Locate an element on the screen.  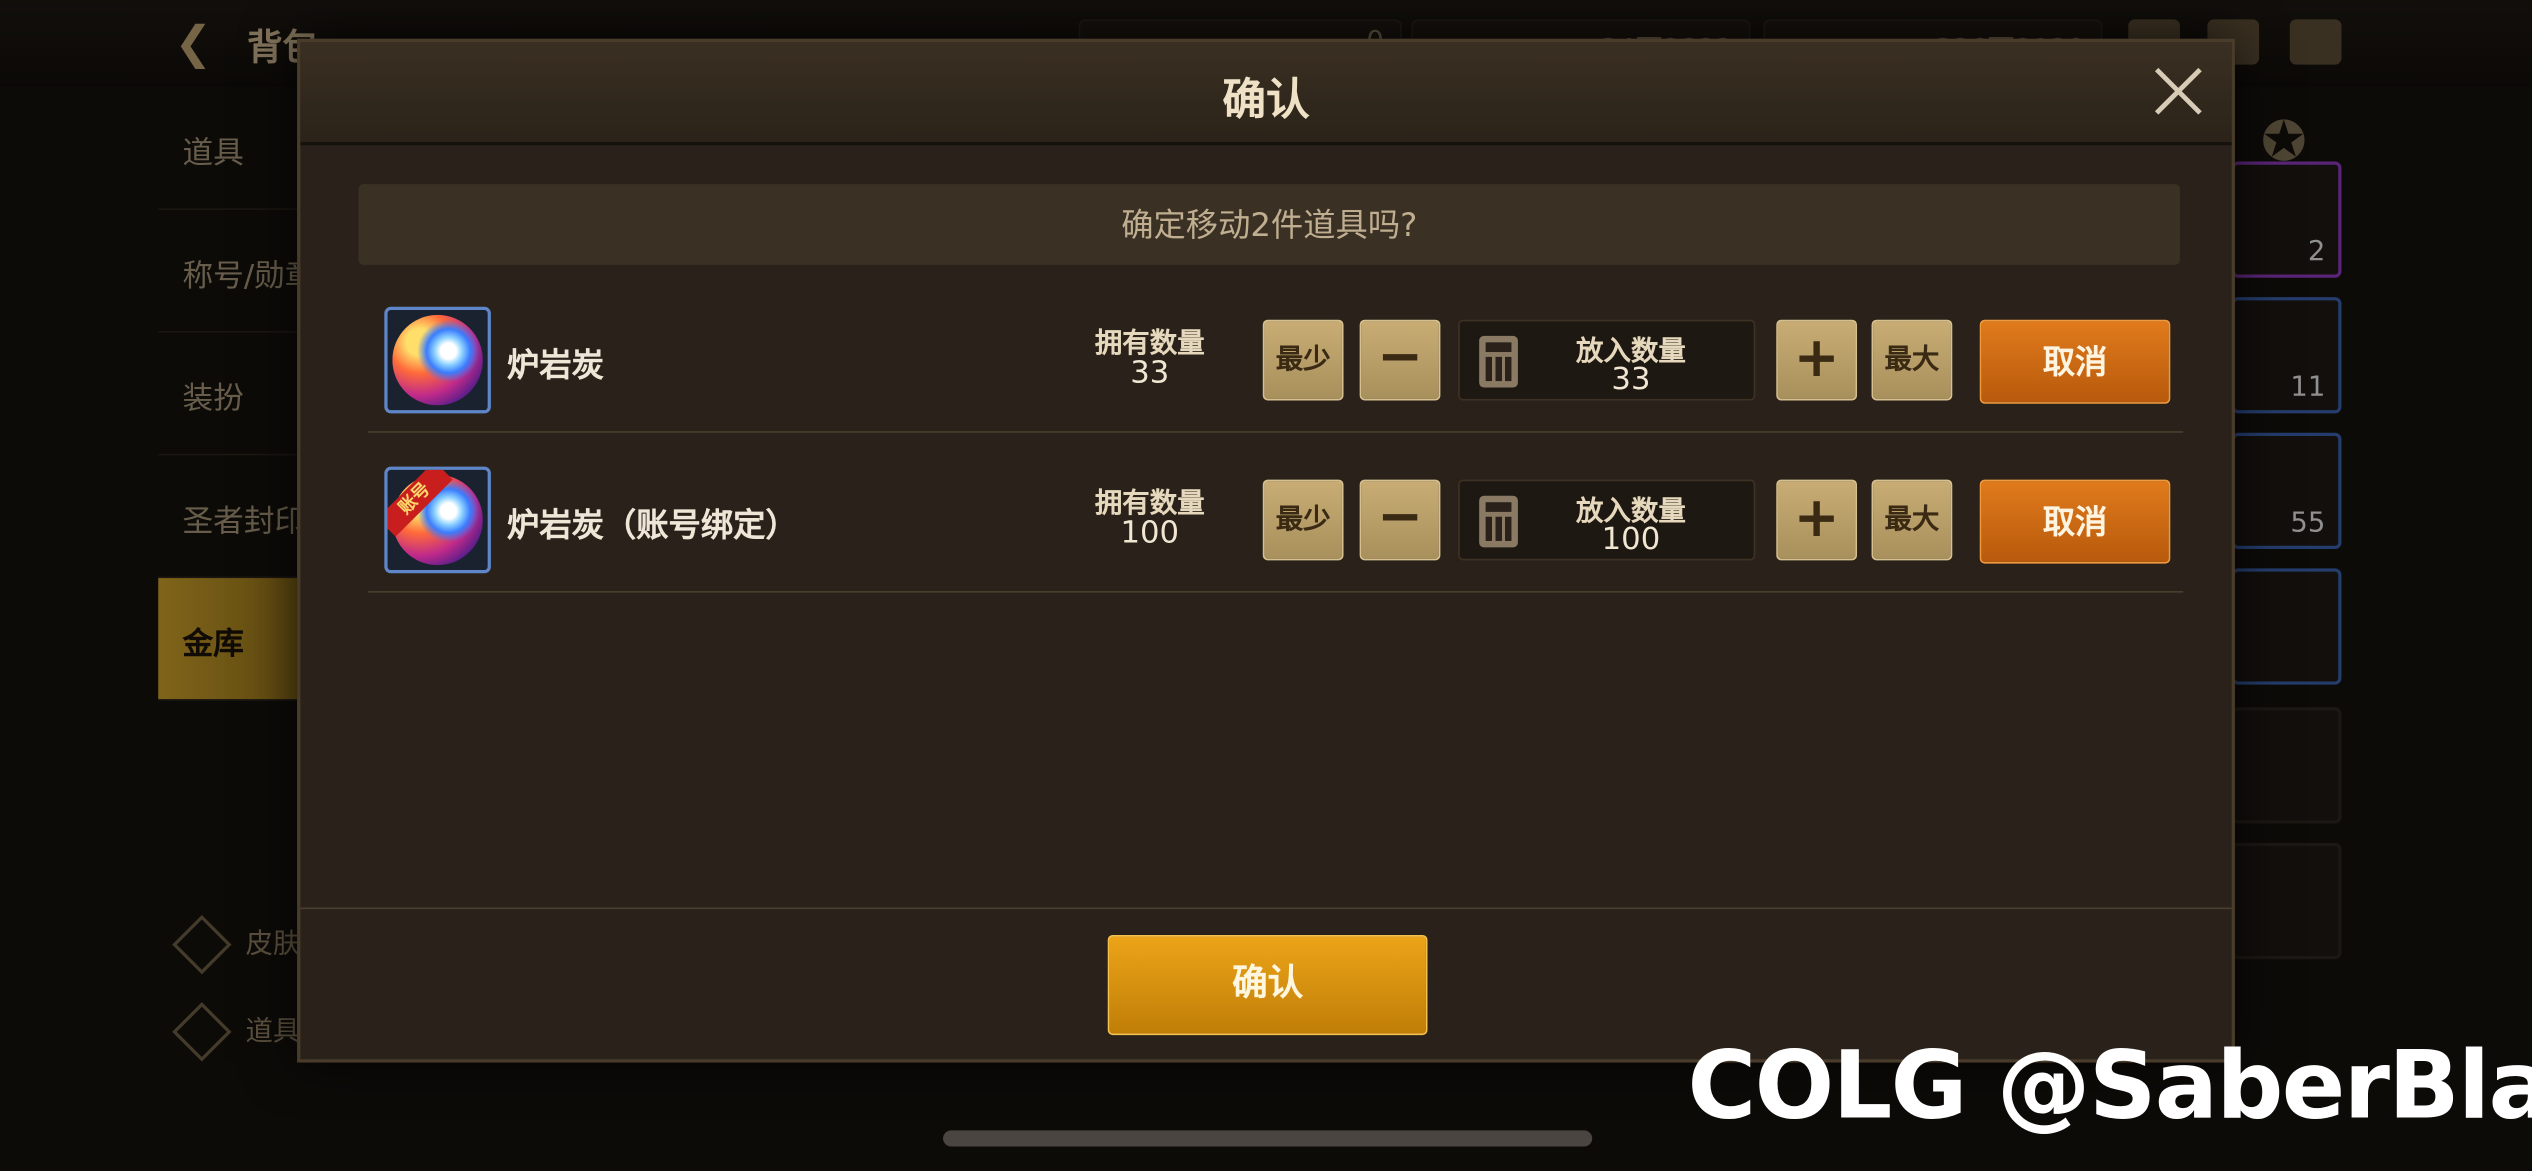
item-name: 炉岩炭（账号绑定） is located at coordinates (652, 525).